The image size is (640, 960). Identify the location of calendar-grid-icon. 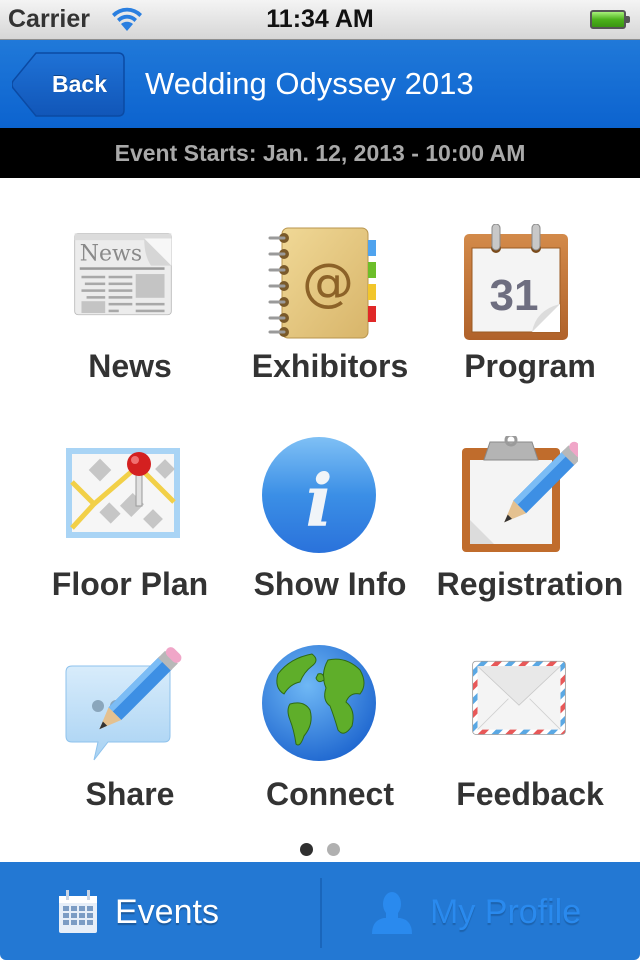
(78, 911).